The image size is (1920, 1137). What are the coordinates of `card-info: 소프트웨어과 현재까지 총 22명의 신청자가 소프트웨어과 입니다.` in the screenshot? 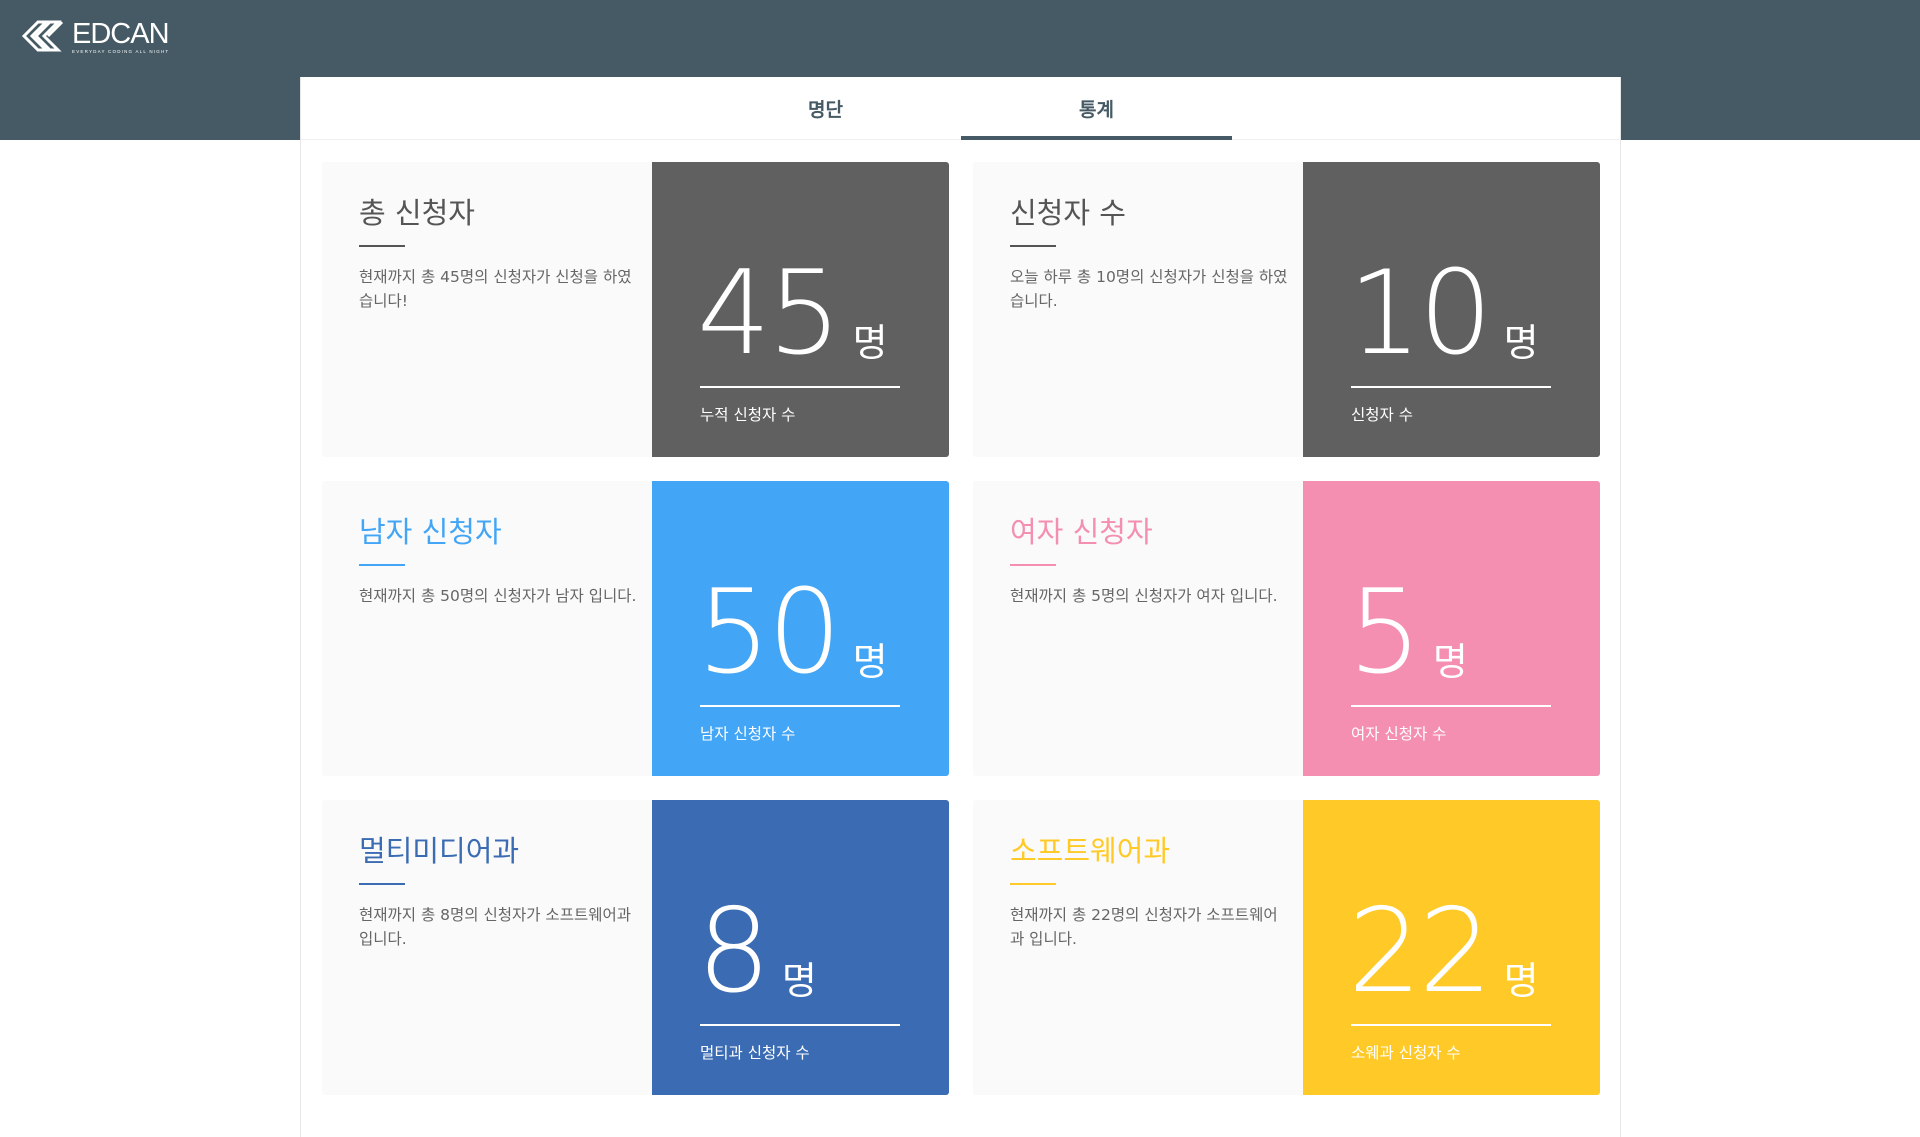 It's located at (1138, 947).